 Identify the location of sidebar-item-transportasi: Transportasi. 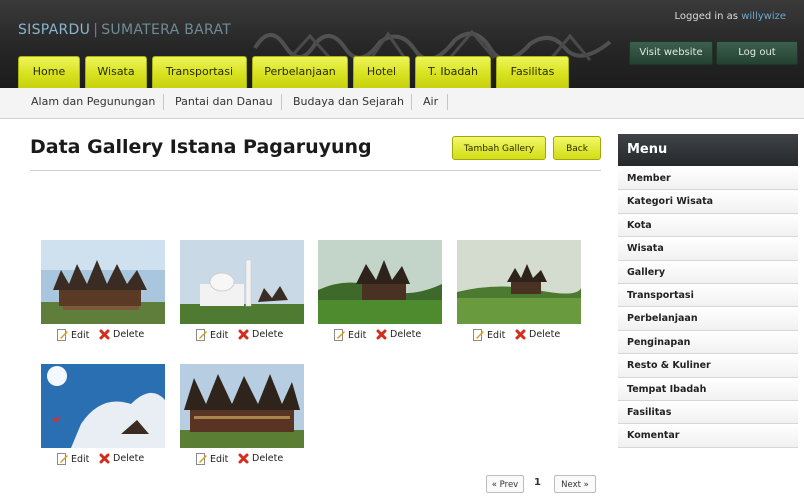
(708, 295).